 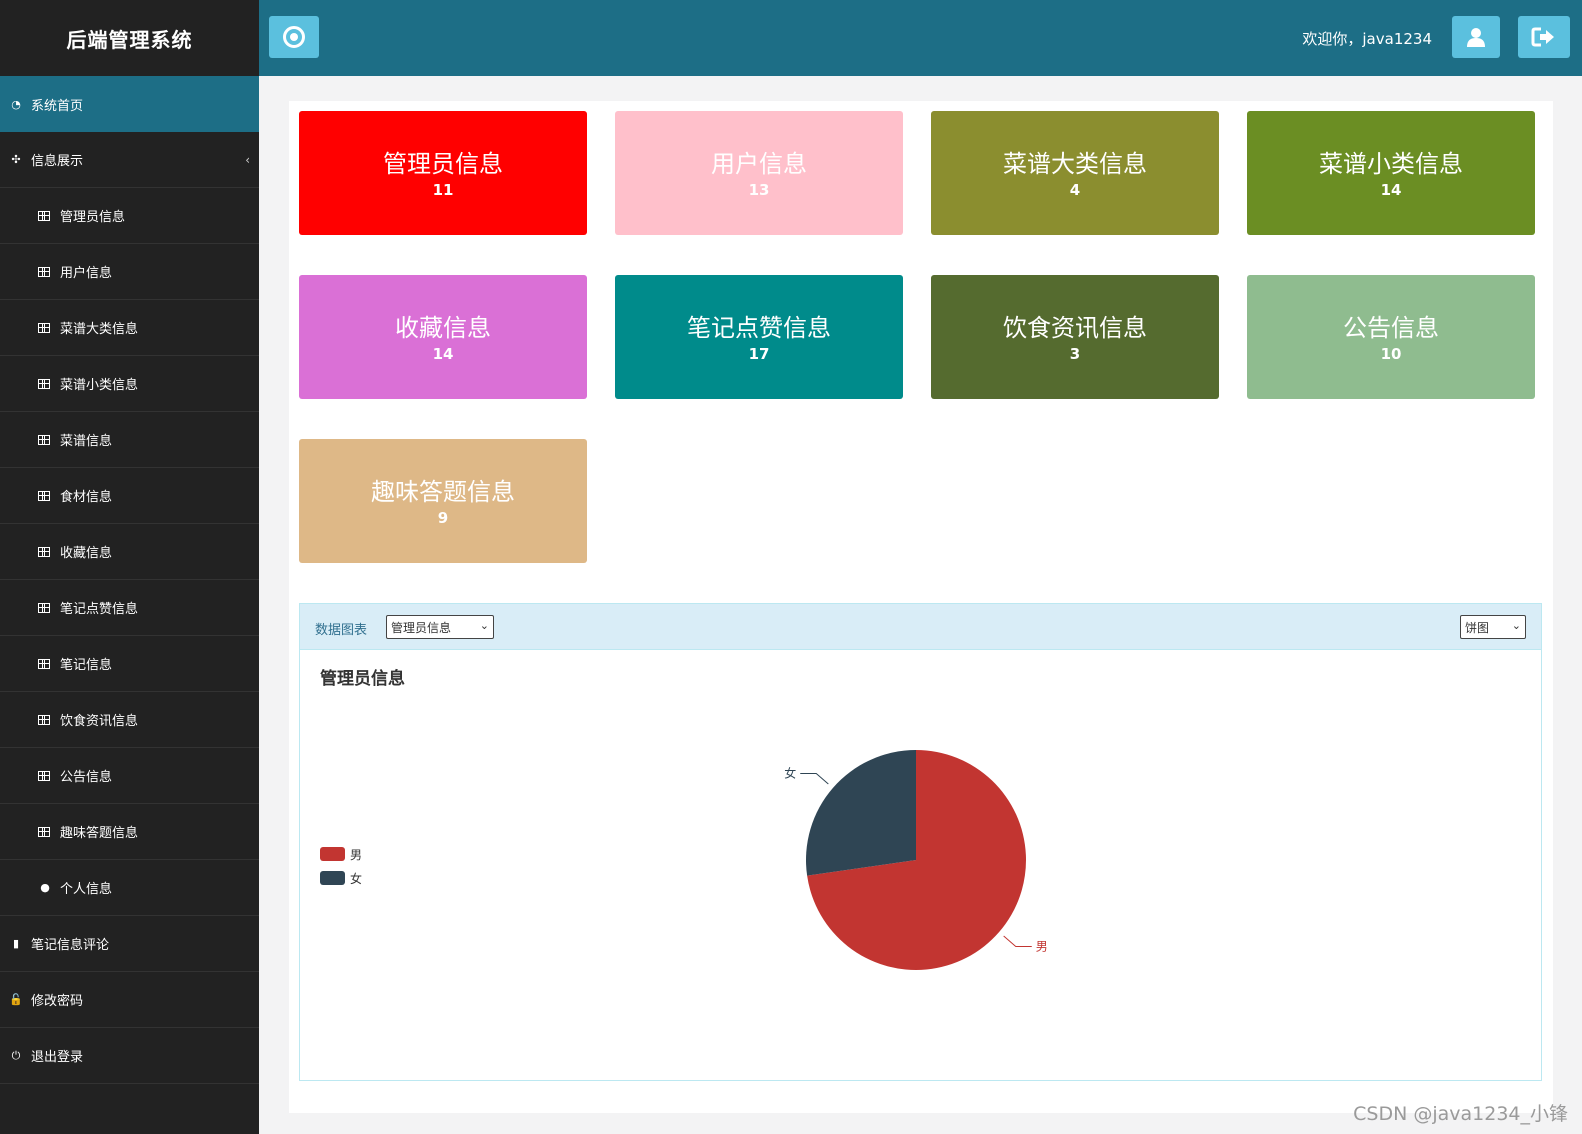 What do you see at coordinates (86, 553) in the screenshot?
I see `sidebar-item-label: 收藏信息` at bounding box center [86, 553].